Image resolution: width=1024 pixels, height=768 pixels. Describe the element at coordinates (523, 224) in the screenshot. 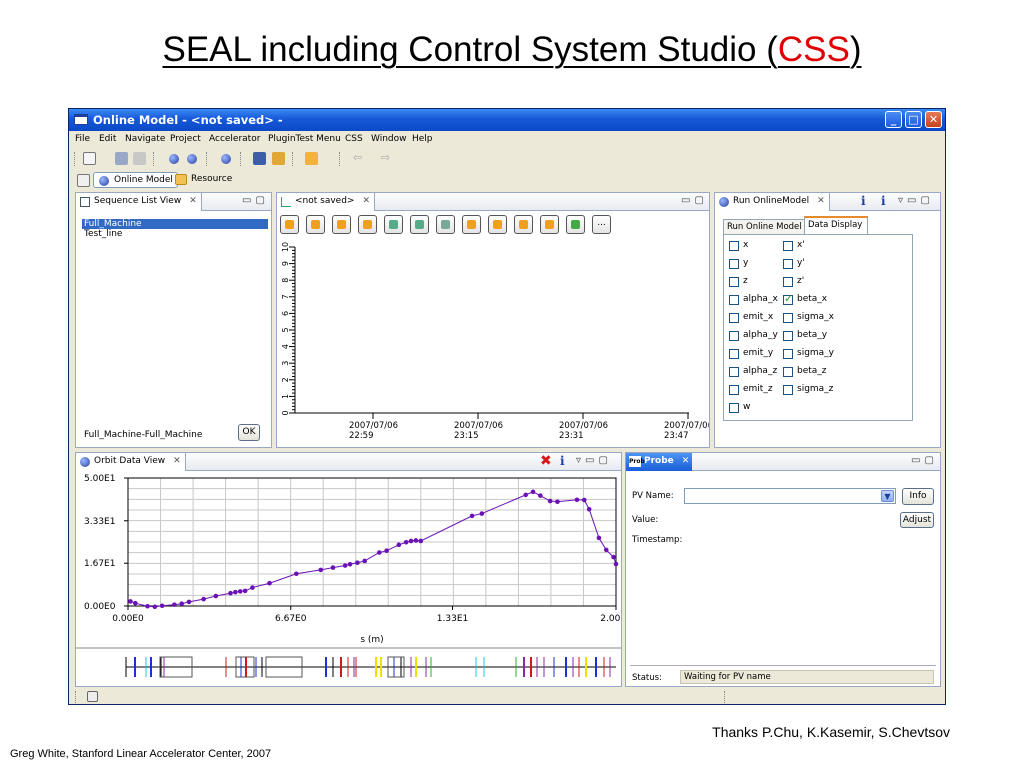

I see `zoom-in-x-icon` at that location.